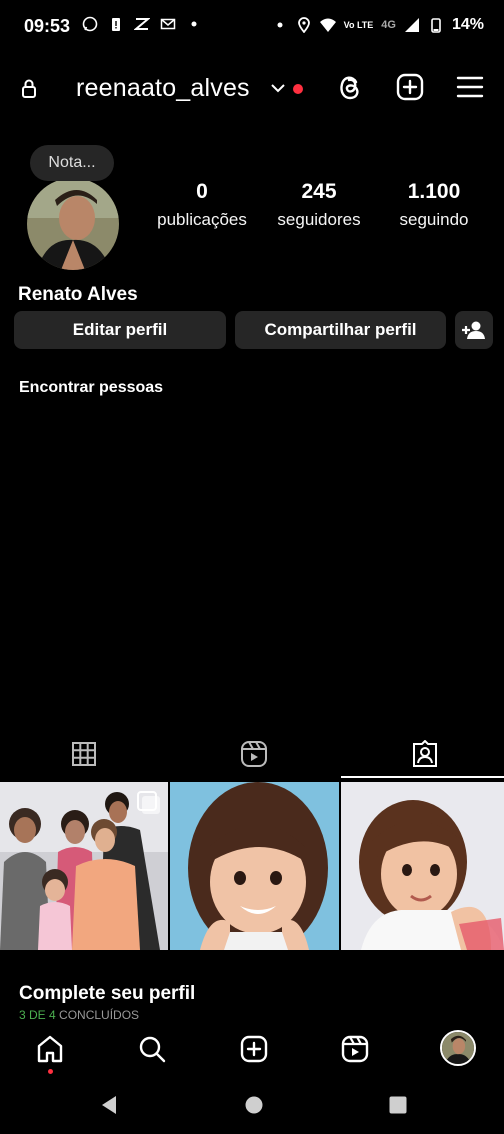 This screenshot has width=504, height=1134. Describe the element at coordinates (29, 88) in the screenshot. I see `lock-icon` at that location.